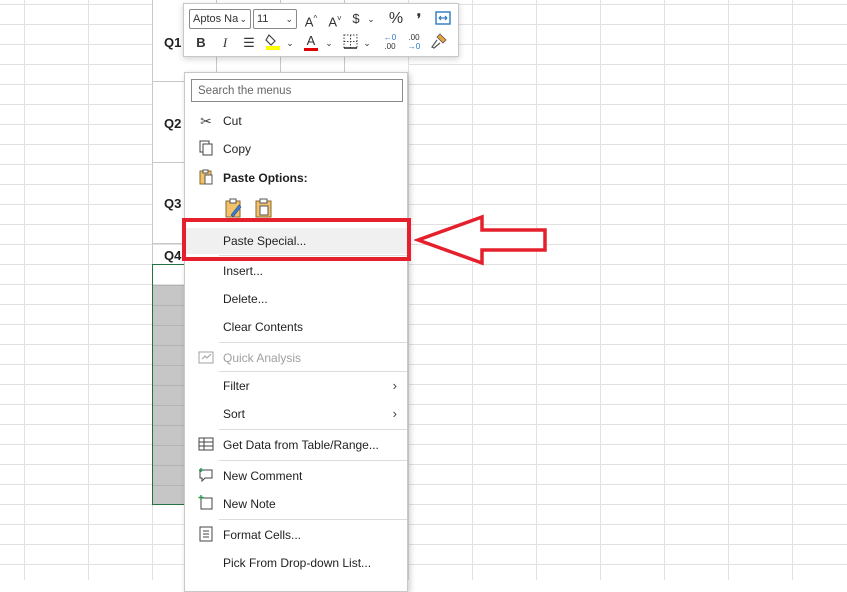 The image size is (847, 592). I want to click on align-center-button: ☰, so click(249, 43).